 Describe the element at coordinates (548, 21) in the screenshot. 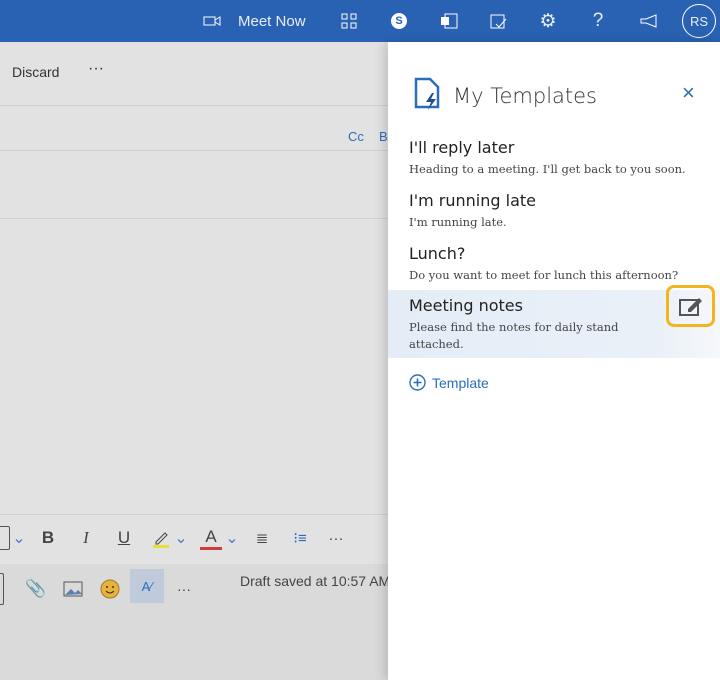

I see `settings-gear-icon: ⚙` at that location.